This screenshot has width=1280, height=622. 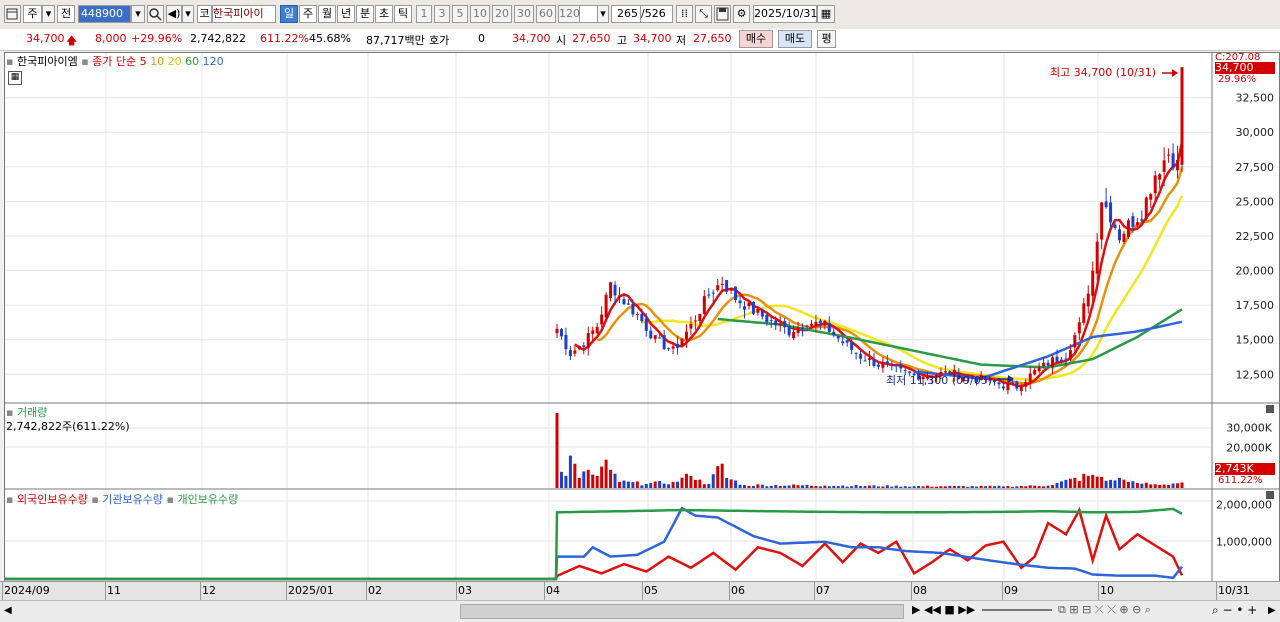 What do you see at coordinates (403, 14) in the screenshot?
I see `period-tab-6: 틱` at bounding box center [403, 14].